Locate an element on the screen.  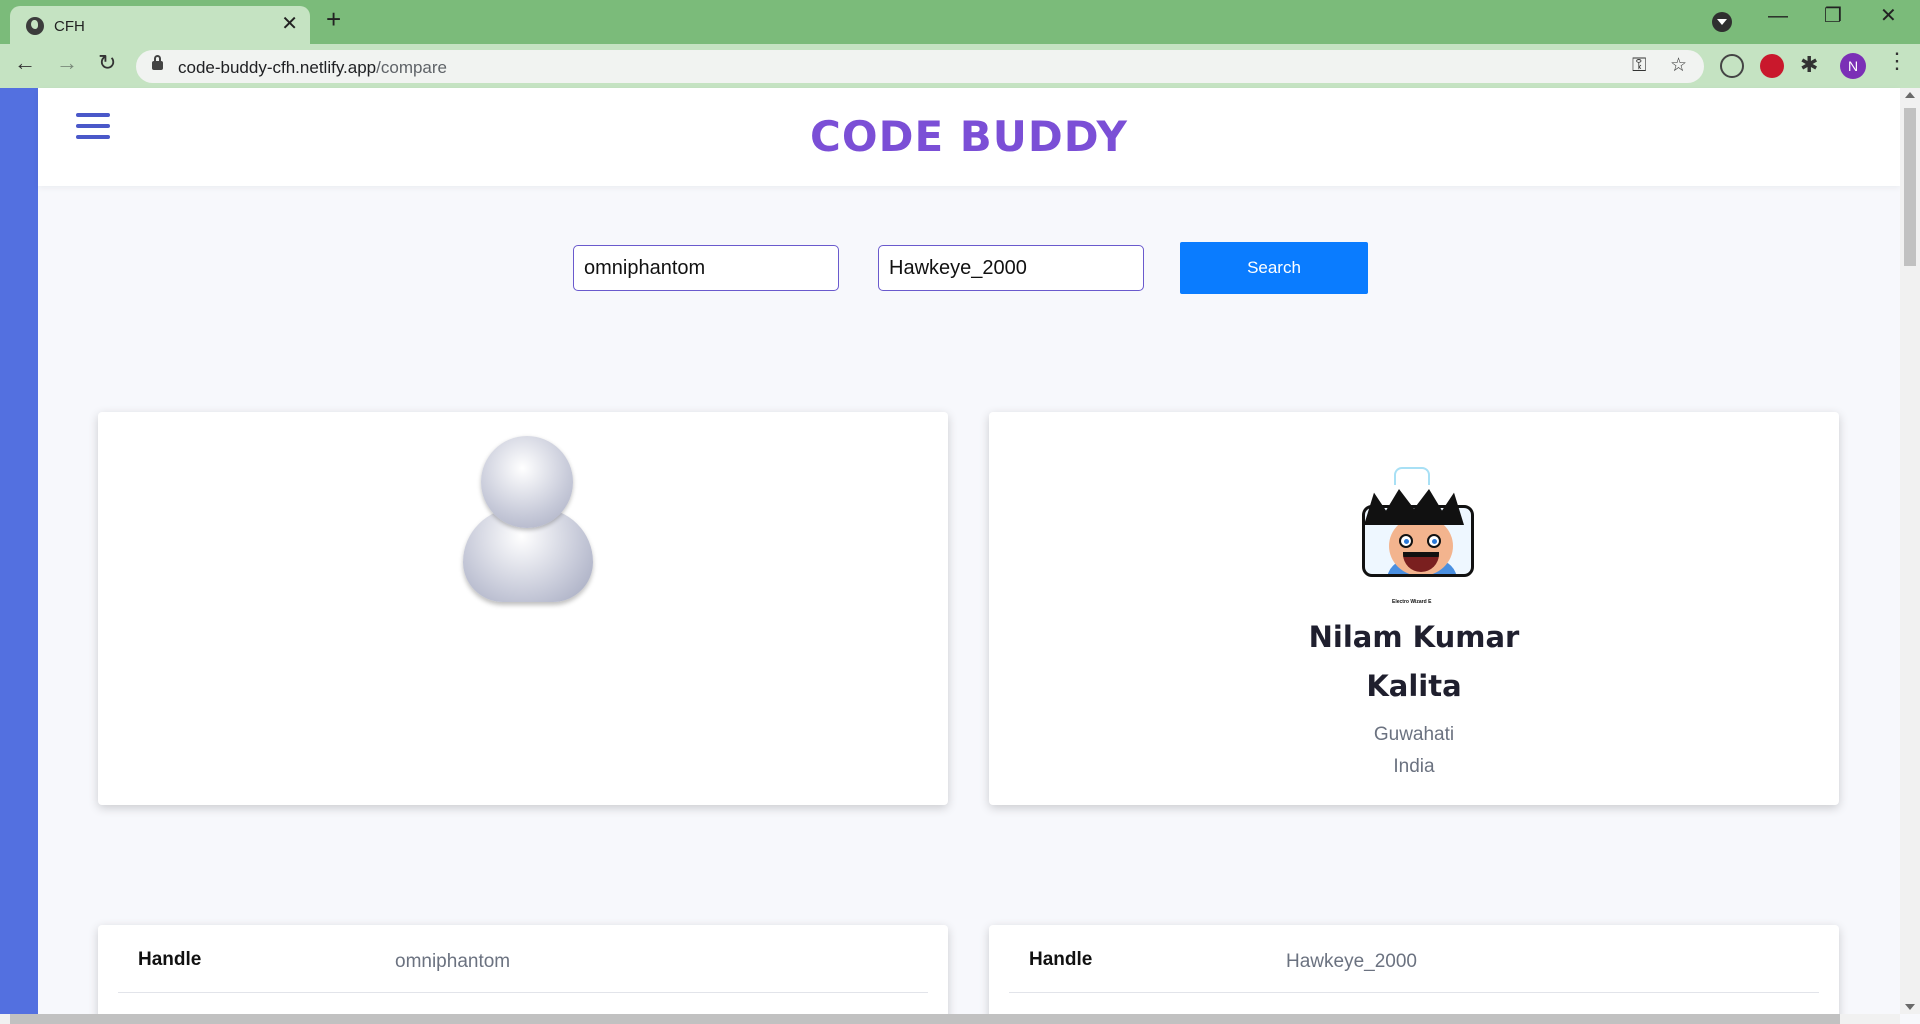
minimize-icon: — is located at coordinates (1778, 16).